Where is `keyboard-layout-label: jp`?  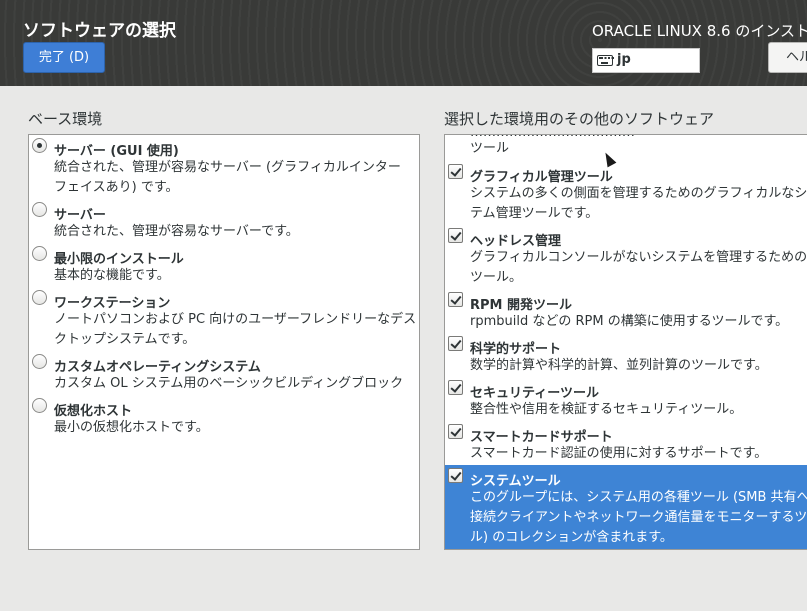 keyboard-layout-label: jp is located at coordinates (624, 59).